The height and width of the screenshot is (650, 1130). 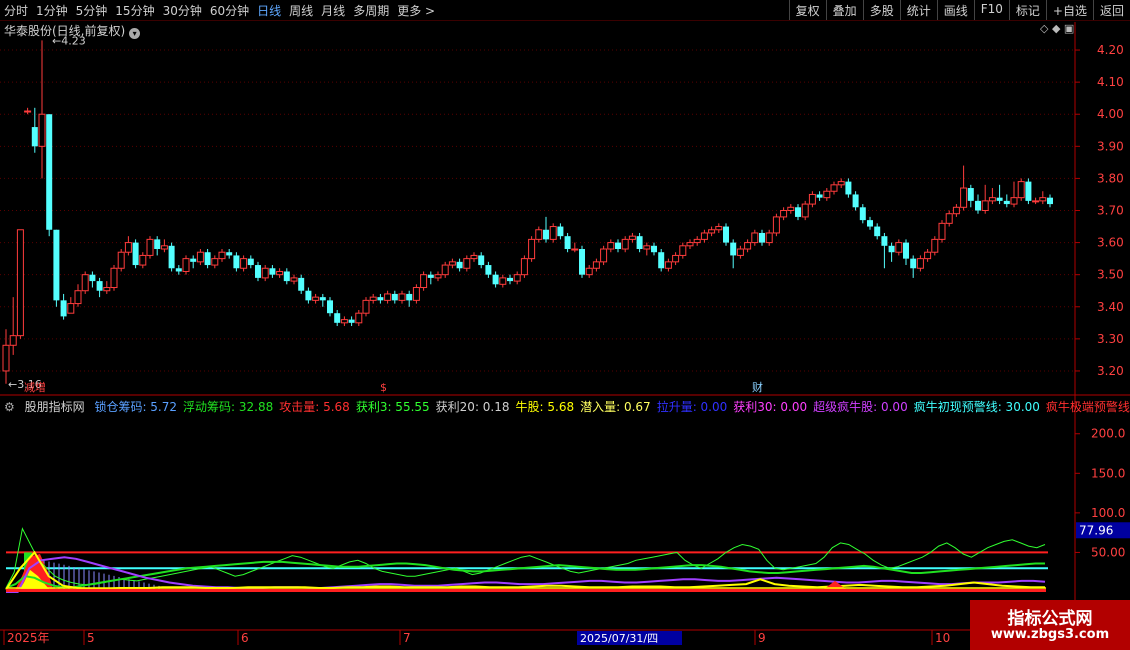 What do you see at coordinates (1057, 28) in the screenshot?
I see `chart-controls: ◇ ◆ ▣` at bounding box center [1057, 28].